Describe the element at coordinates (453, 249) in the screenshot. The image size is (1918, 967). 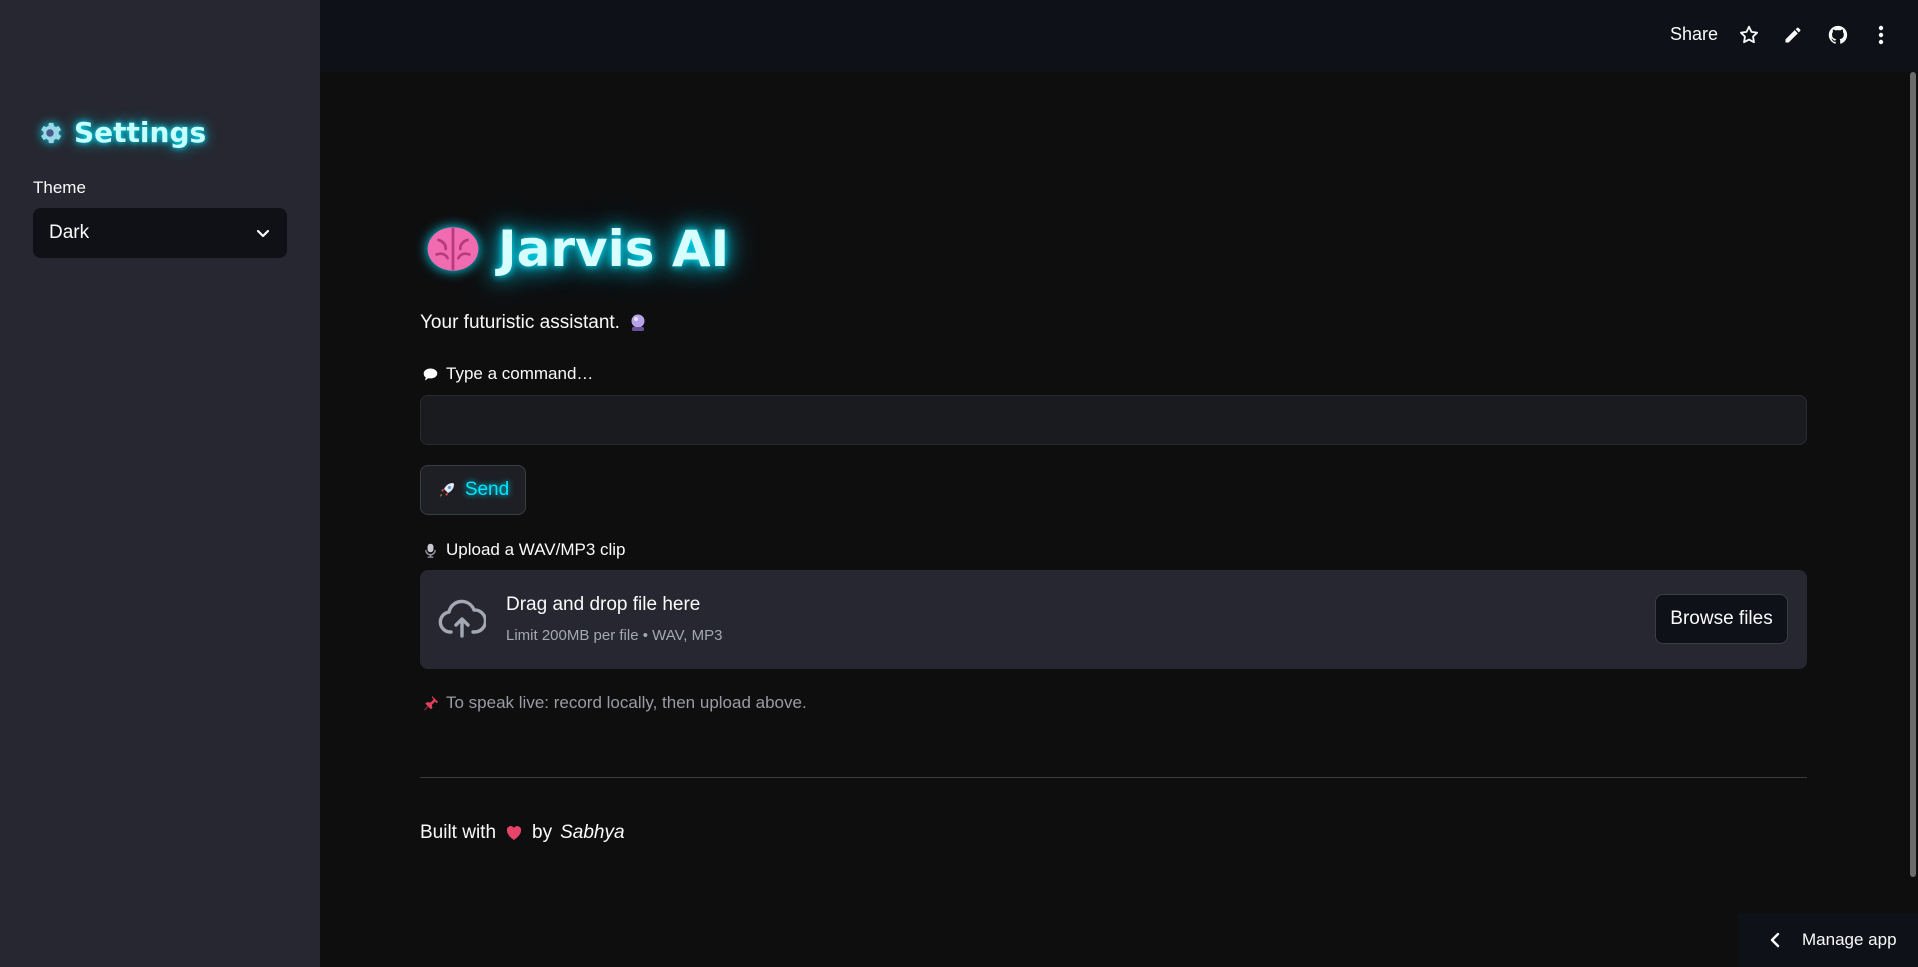
I see `brain-icon` at that location.